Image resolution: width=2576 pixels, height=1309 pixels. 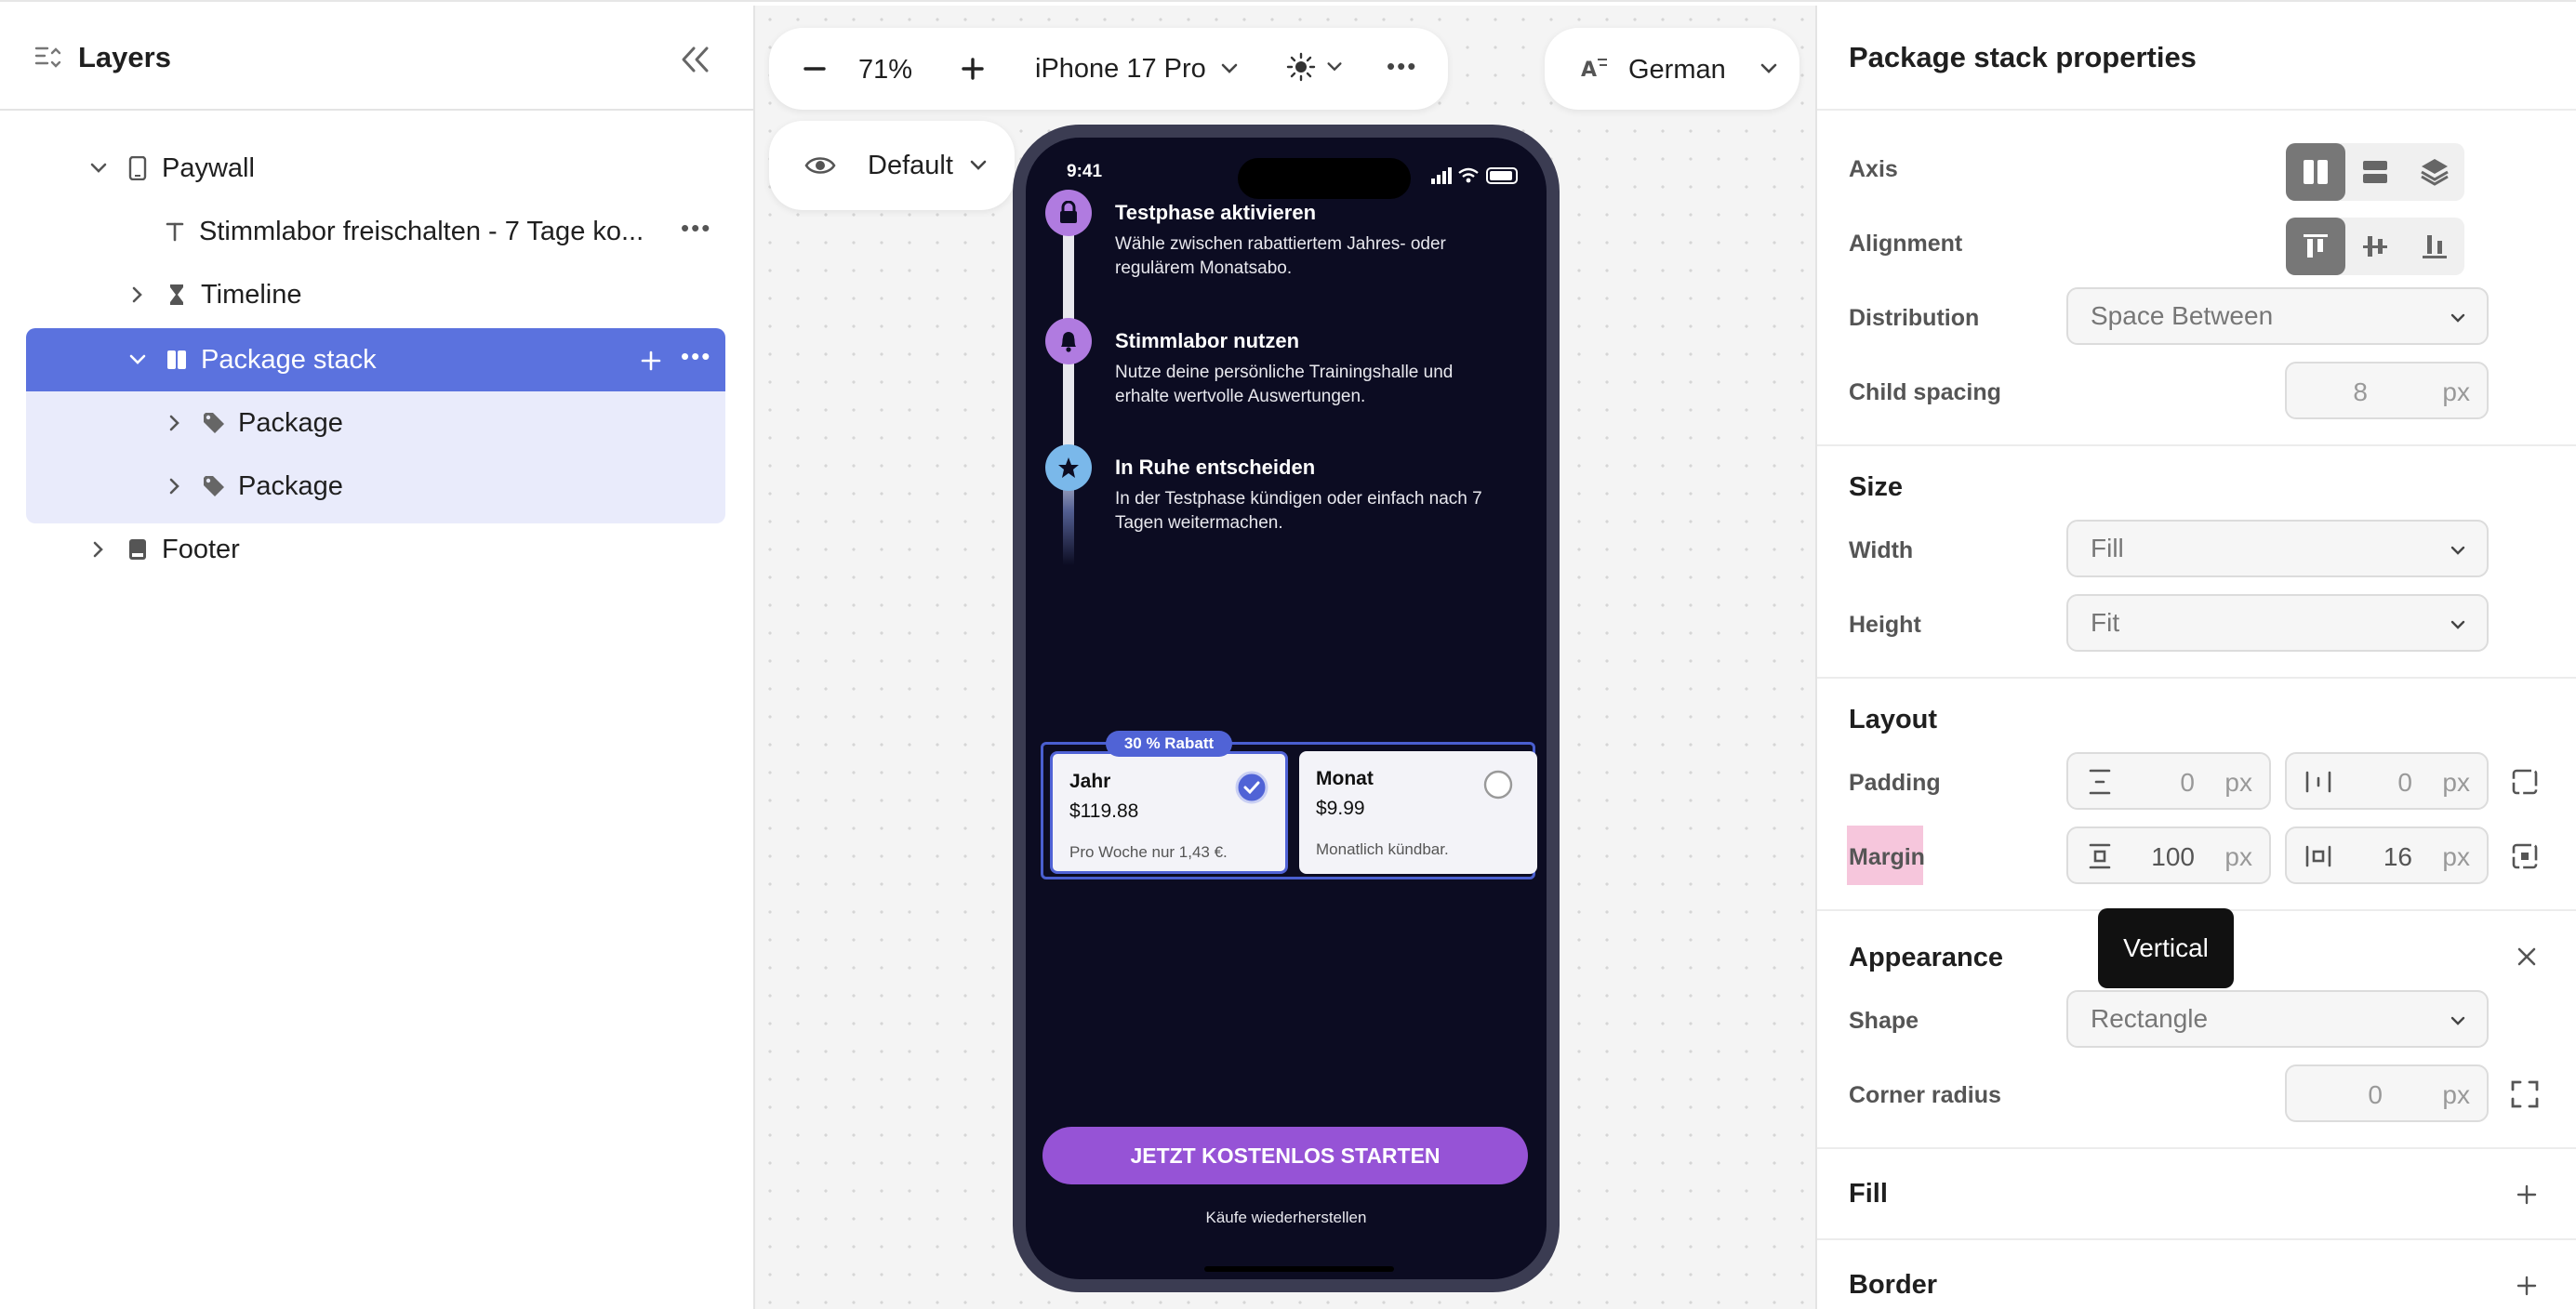 I want to click on align-center-button, so click(x=2375, y=246).